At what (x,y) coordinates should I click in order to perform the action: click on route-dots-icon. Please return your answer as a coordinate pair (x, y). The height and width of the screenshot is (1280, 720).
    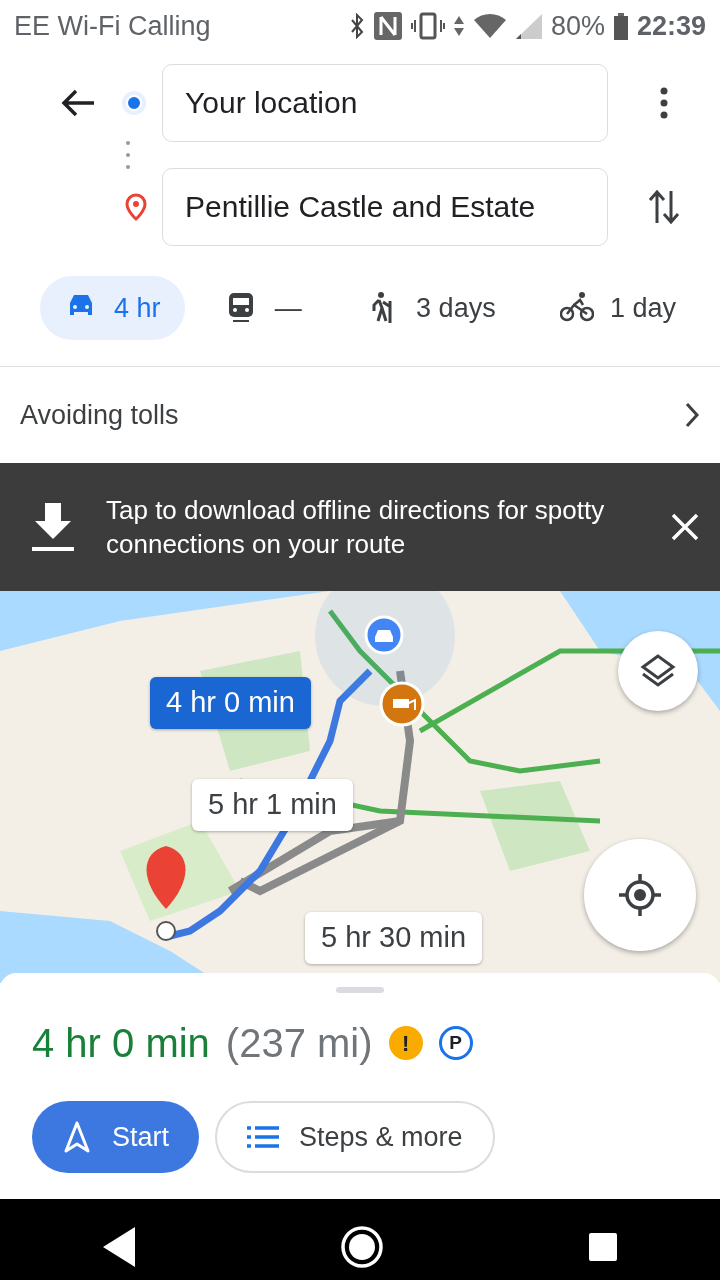
    Looking at the image, I should click on (128, 155).